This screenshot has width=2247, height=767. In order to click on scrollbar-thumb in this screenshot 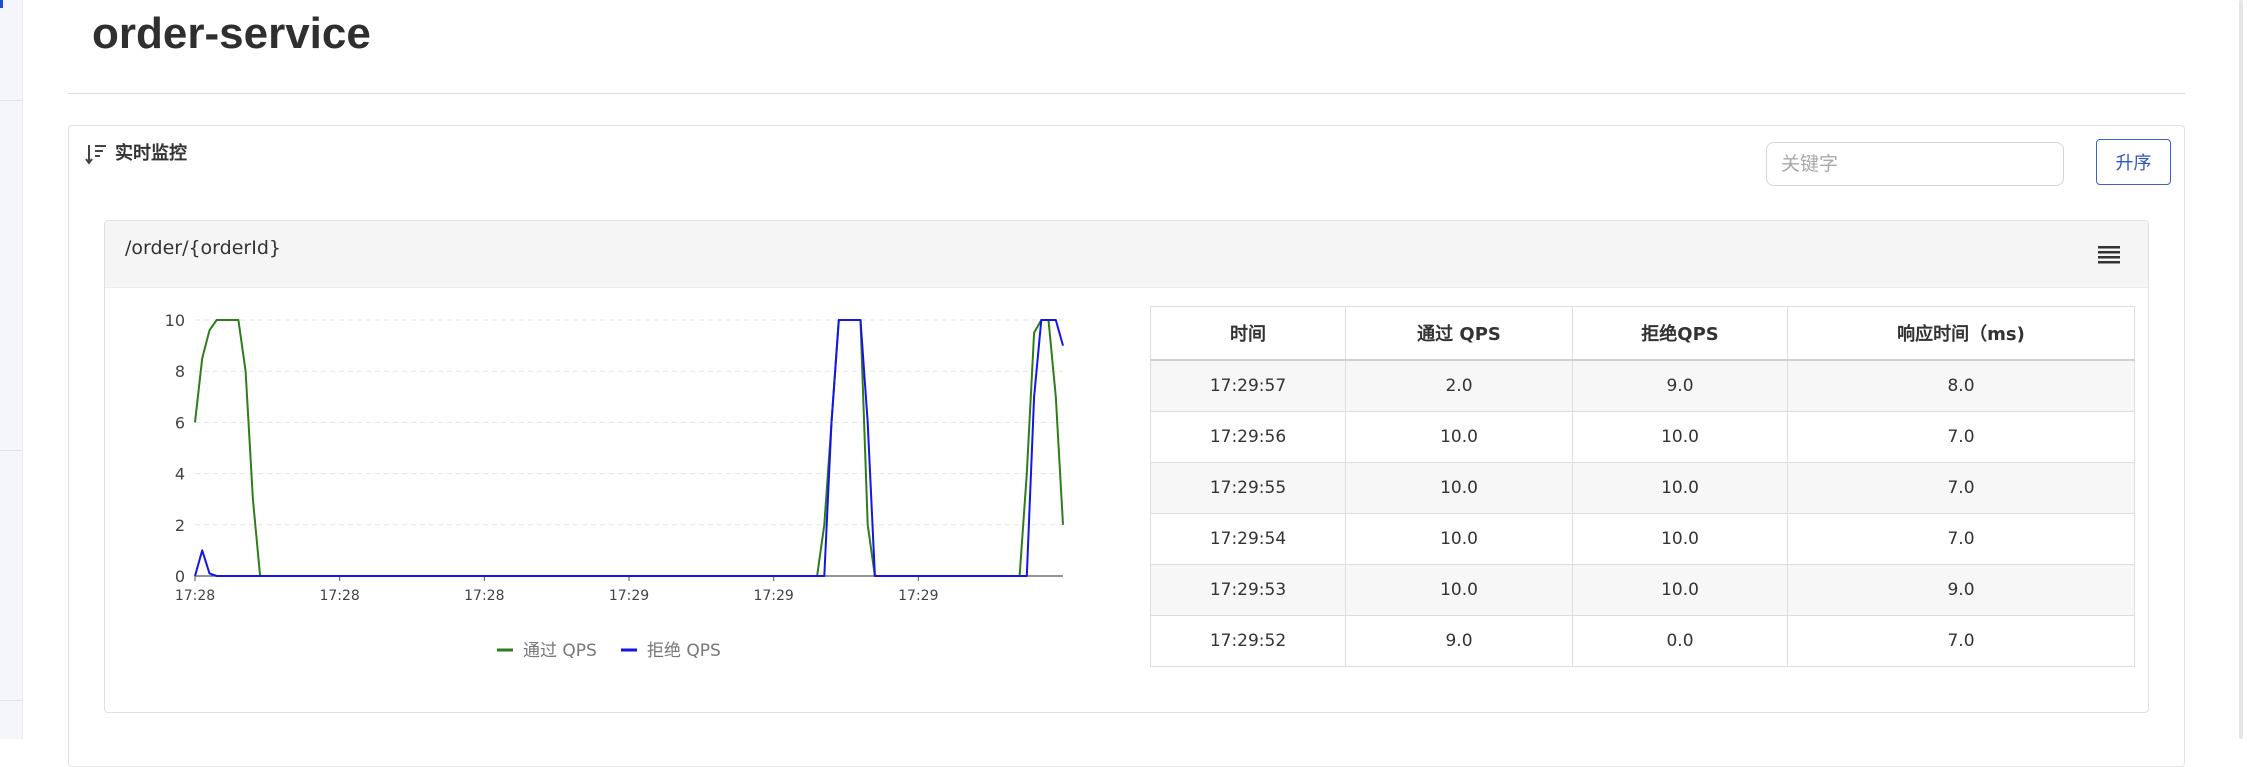, I will do `click(2241, 369)`.